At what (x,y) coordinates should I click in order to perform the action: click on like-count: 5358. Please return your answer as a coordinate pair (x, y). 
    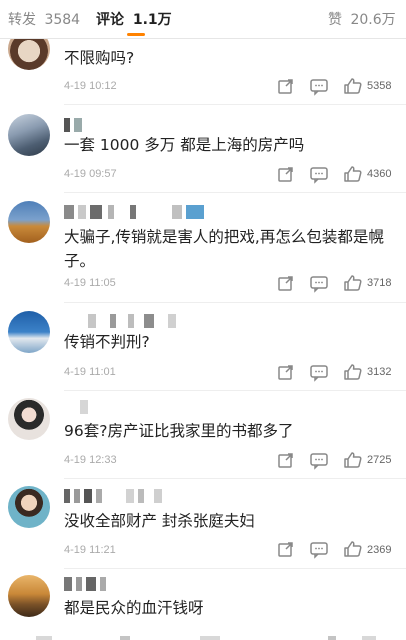
    Looking at the image, I should click on (379, 86).